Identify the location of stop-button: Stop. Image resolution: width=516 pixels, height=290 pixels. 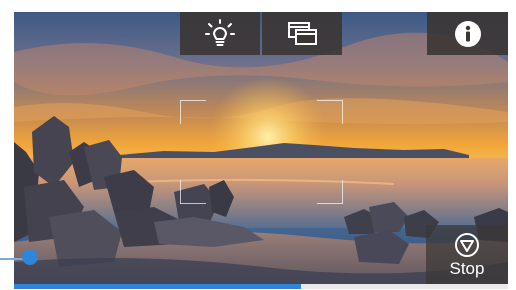
(467, 255).